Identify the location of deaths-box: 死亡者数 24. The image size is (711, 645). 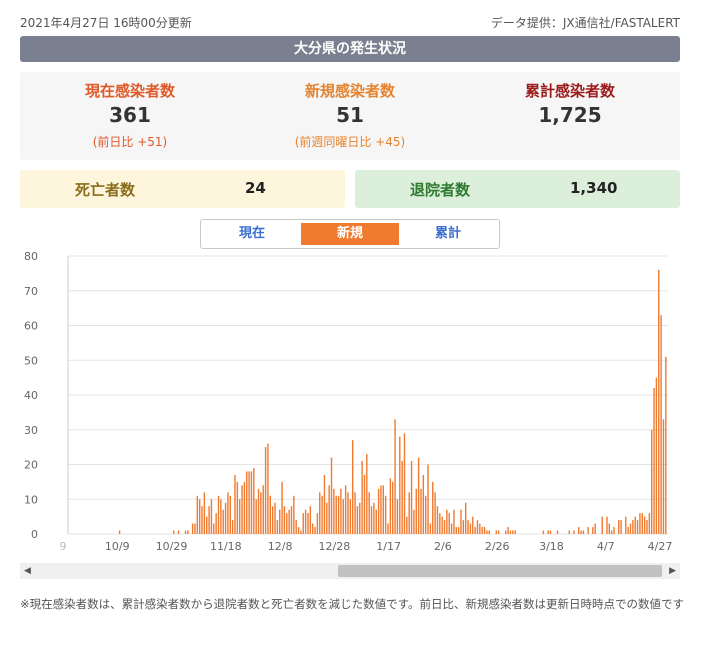
(182, 189).